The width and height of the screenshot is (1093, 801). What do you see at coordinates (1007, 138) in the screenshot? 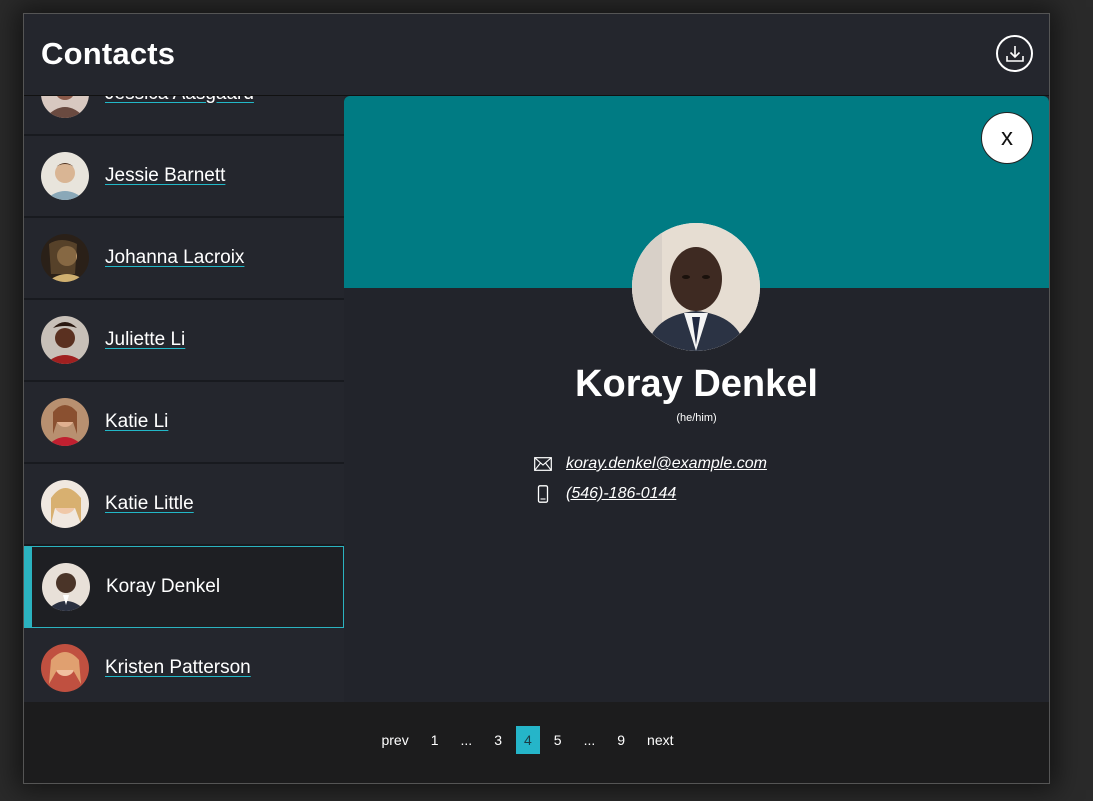
I see `close-button: x` at bounding box center [1007, 138].